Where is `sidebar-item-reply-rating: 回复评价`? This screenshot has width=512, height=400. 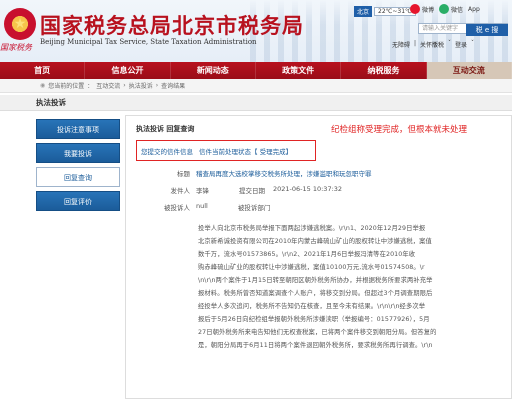
sidebar-item-reply-rating: 回复评价 is located at coordinates (78, 201).